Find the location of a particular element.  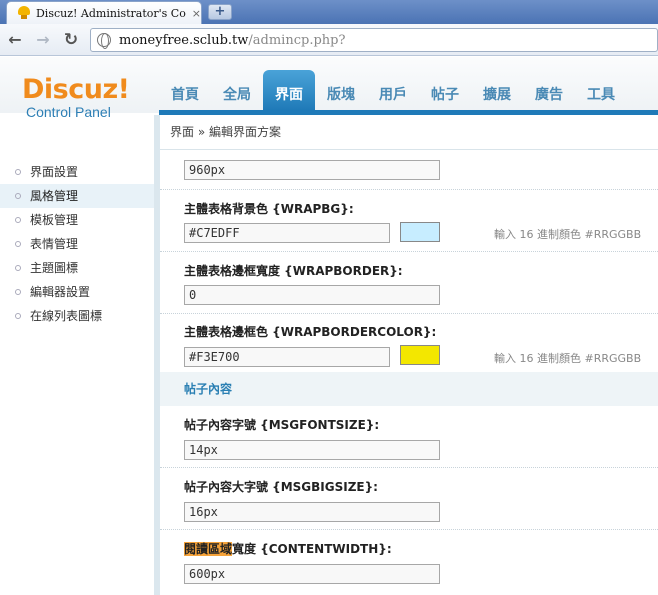

sidebar-item-label: 在線列表圖標 is located at coordinates (66, 316).